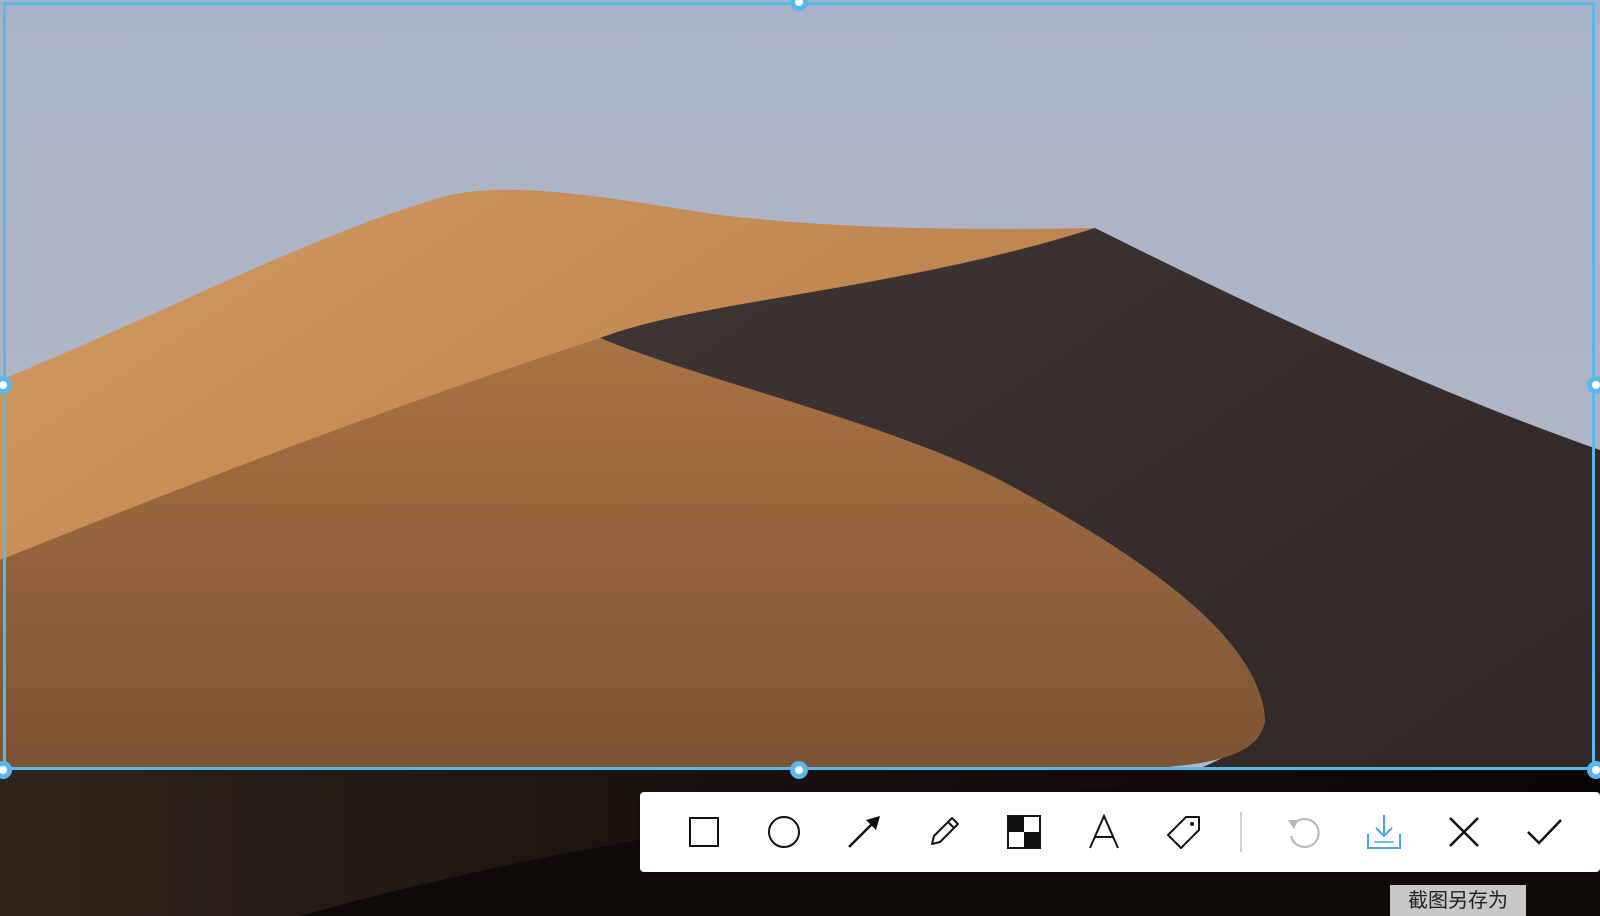 Image resolution: width=1600 pixels, height=916 pixels. I want to click on text-icon, so click(1104, 831).